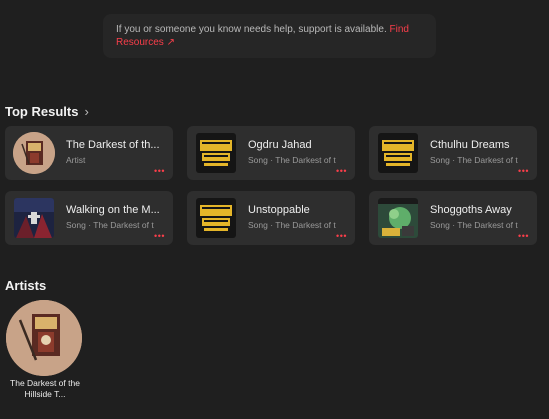  Describe the element at coordinates (471, 210) in the screenshot. I see `result-title: Shoggoths Away` at that location.